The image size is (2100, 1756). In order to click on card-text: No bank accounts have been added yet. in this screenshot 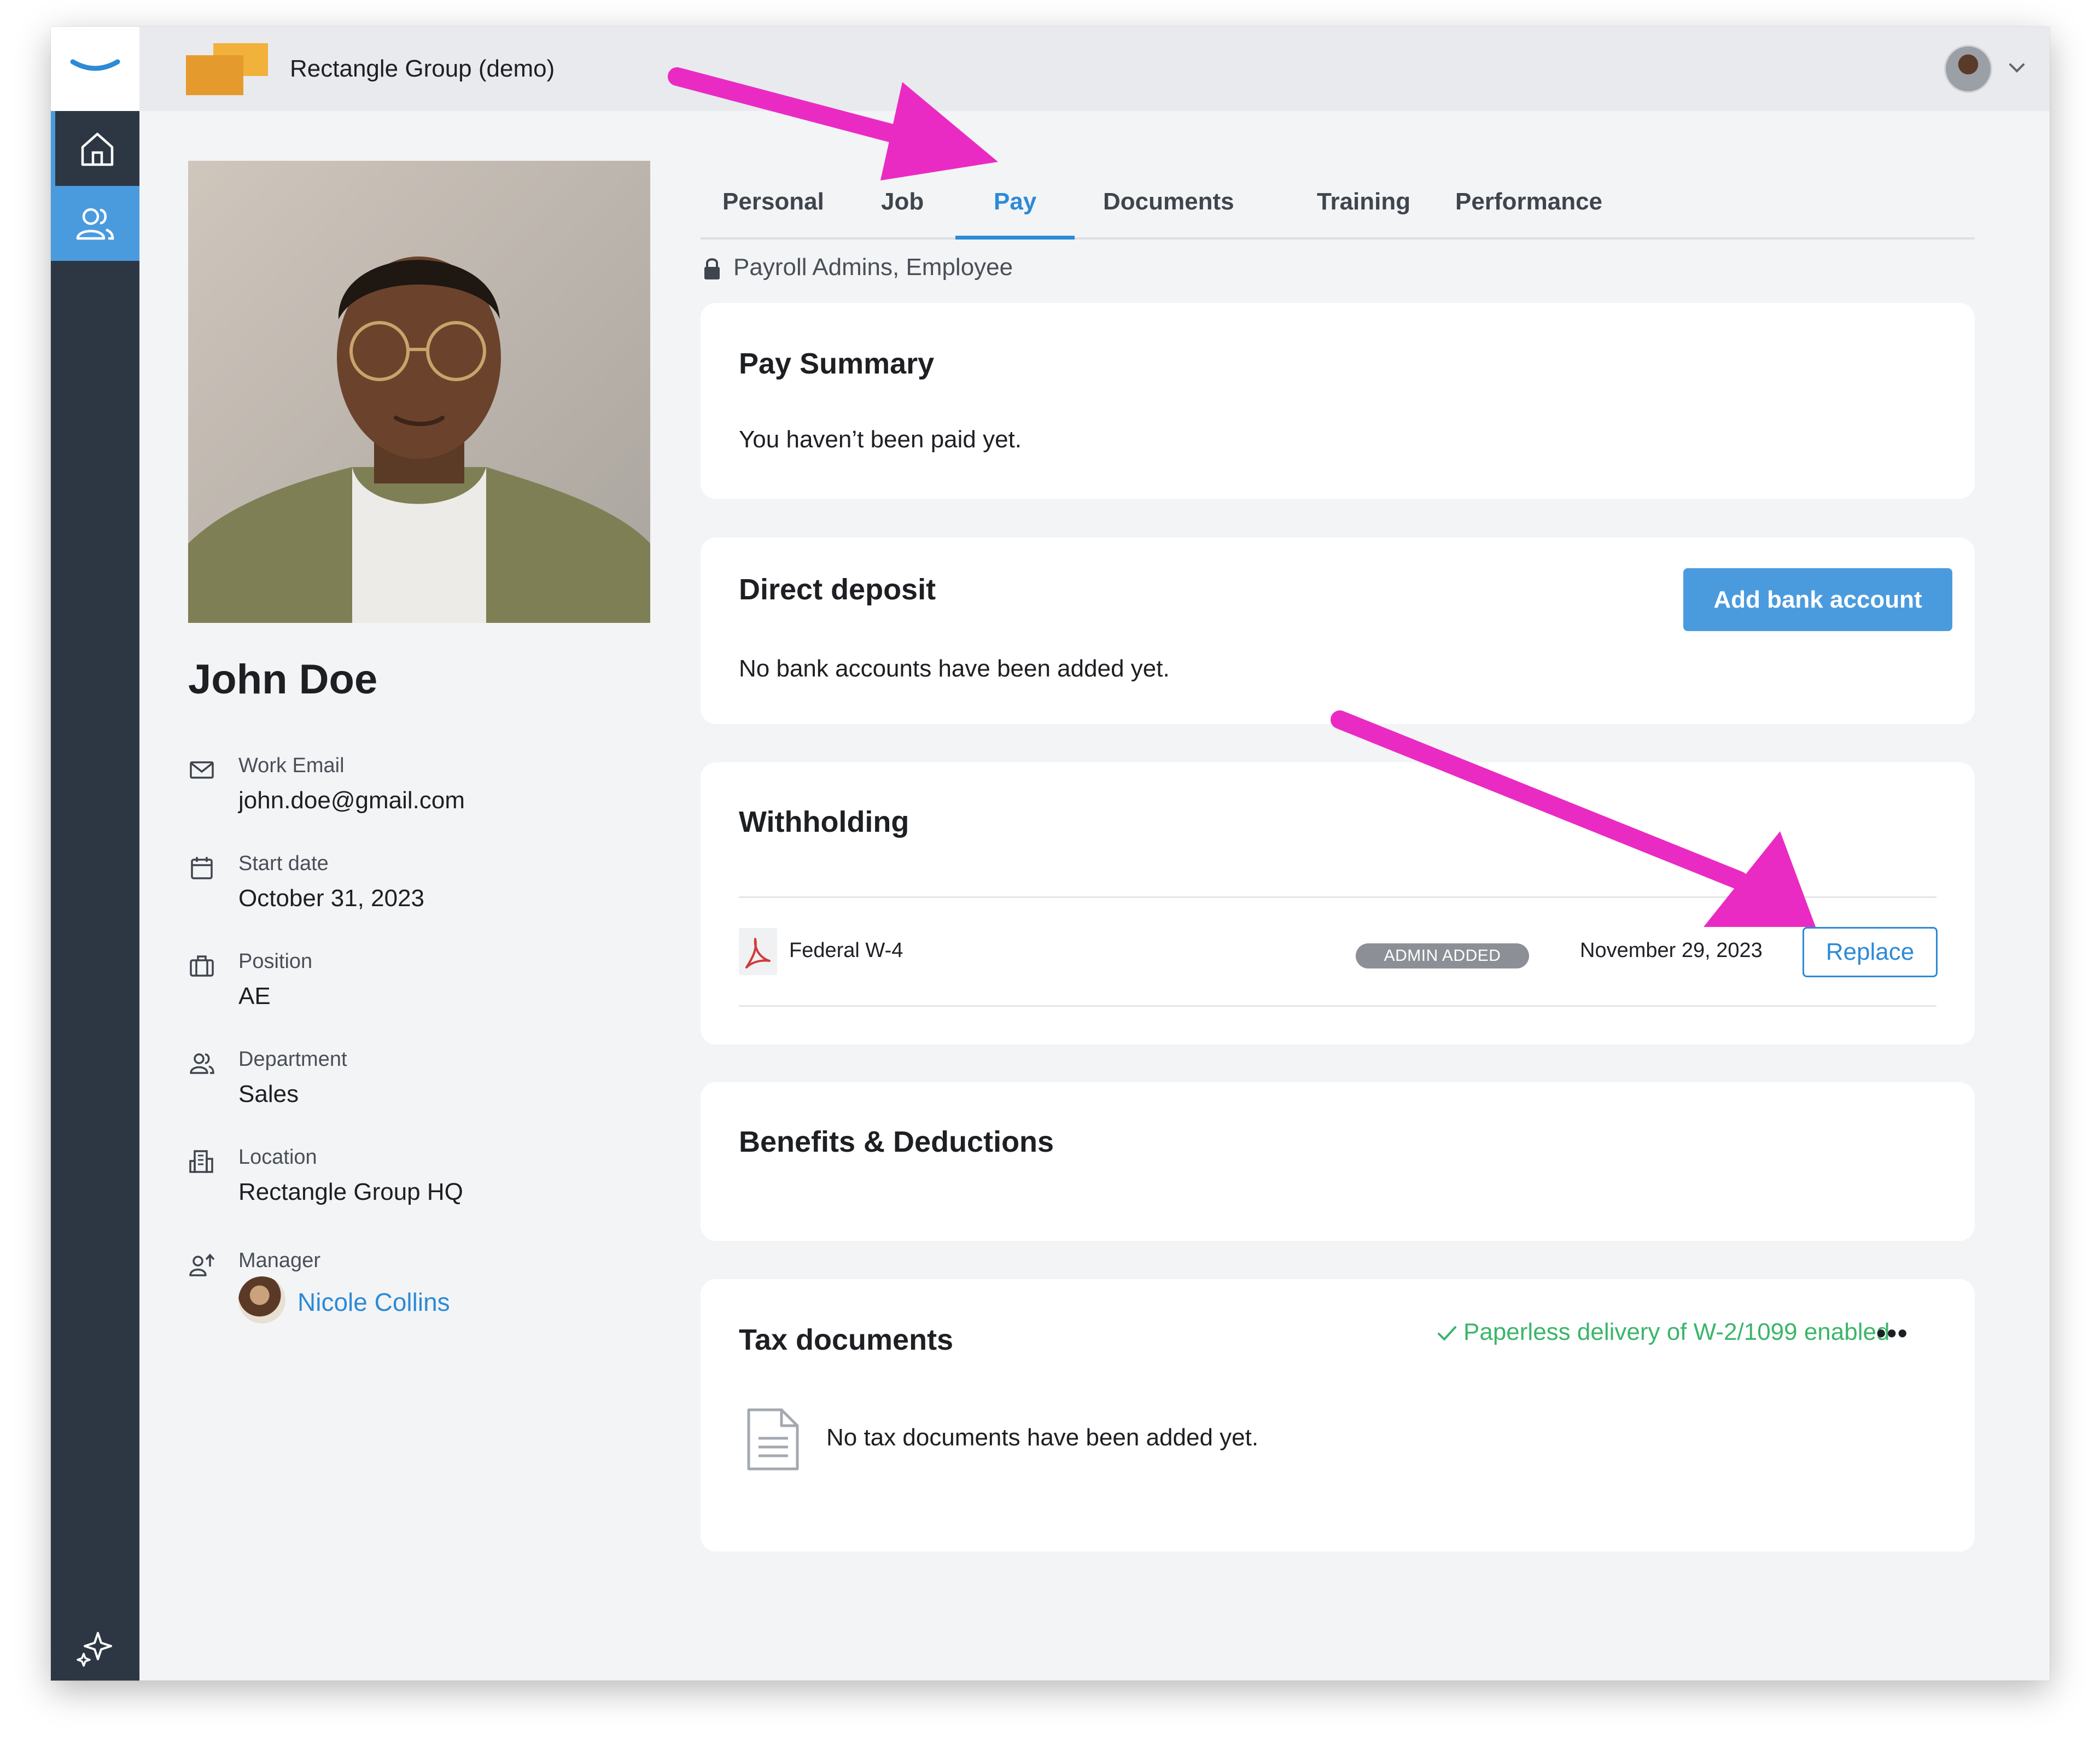, I will do `click(954, 668)`.